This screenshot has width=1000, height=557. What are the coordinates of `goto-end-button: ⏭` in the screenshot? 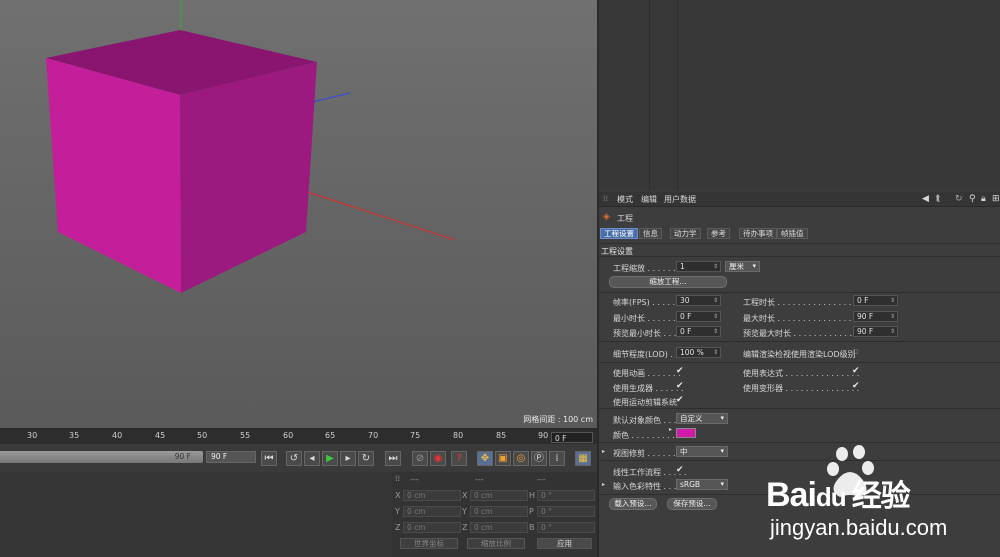 It's located at (393, 458).